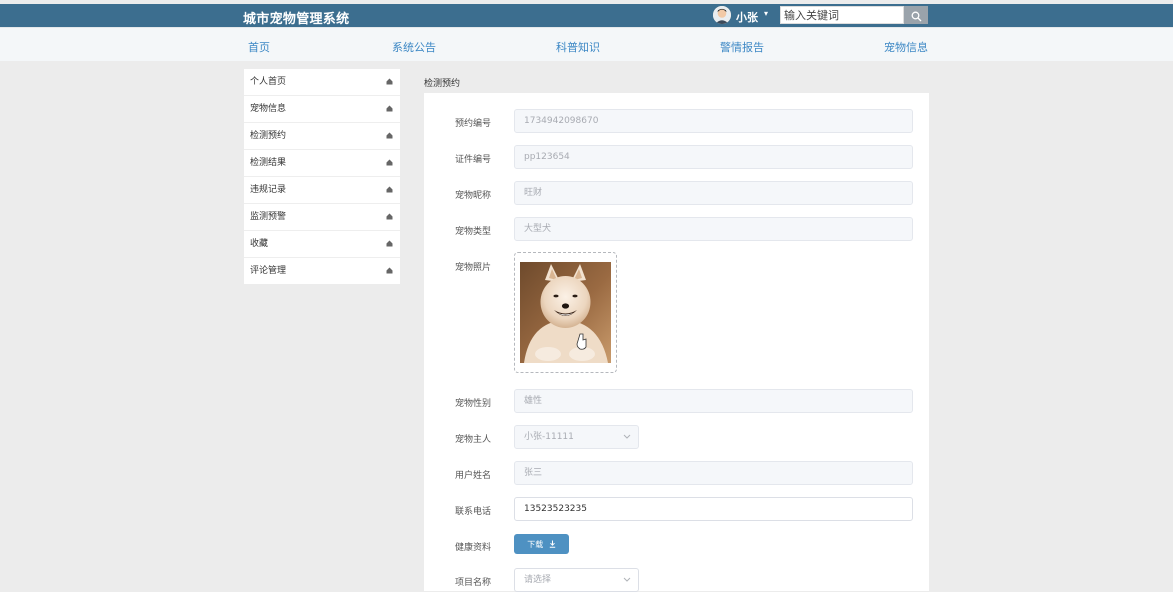 This screenshot has width=1173, height=592. I want to click on nav-announcements: 系统公告, so click(414, 47).